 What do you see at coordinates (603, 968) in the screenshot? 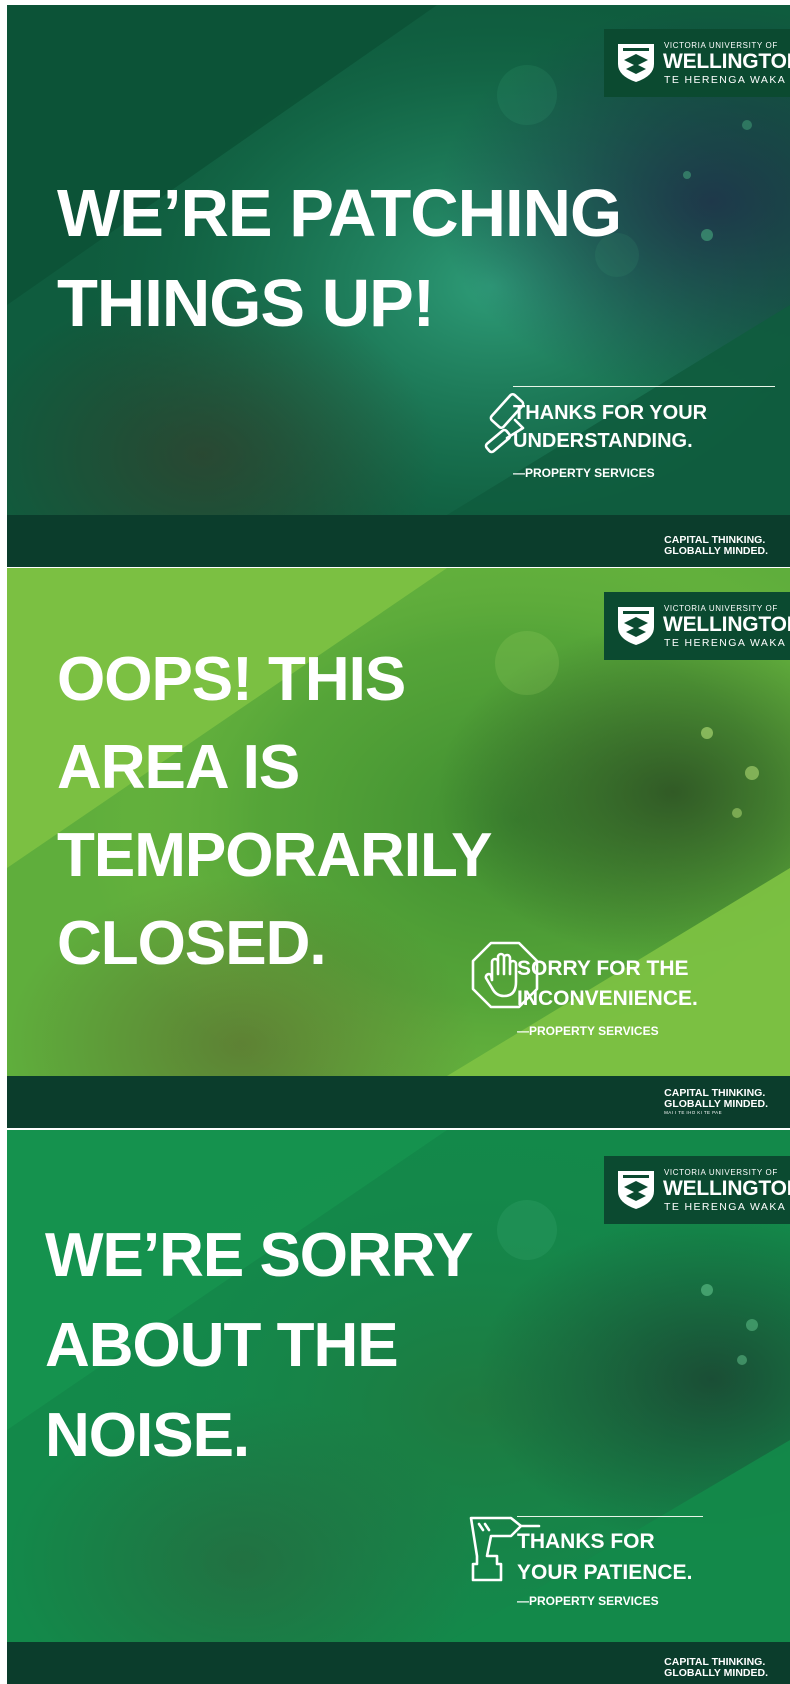
I see `message-line: SORRY FOR THE` at bounding box center [603, 968].